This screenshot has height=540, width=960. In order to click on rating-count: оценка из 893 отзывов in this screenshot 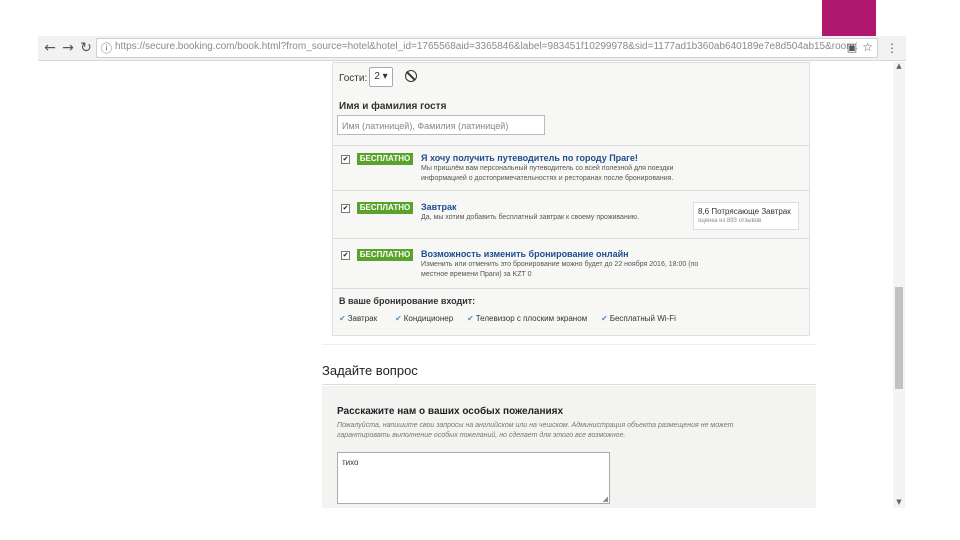, I will do `click(730, 221)`.